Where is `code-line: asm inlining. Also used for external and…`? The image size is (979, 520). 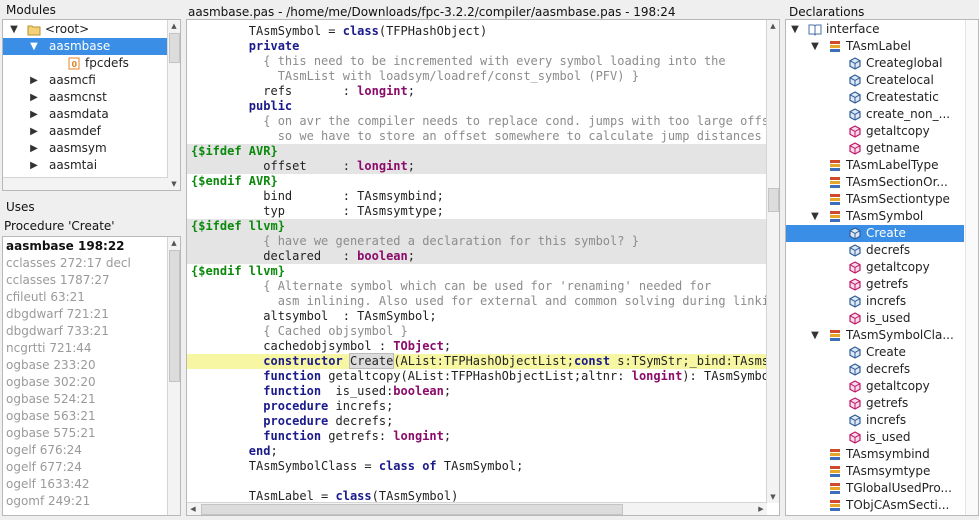 code-line: asm inlining. Also used for external and… is located at coordinates (483, 301).